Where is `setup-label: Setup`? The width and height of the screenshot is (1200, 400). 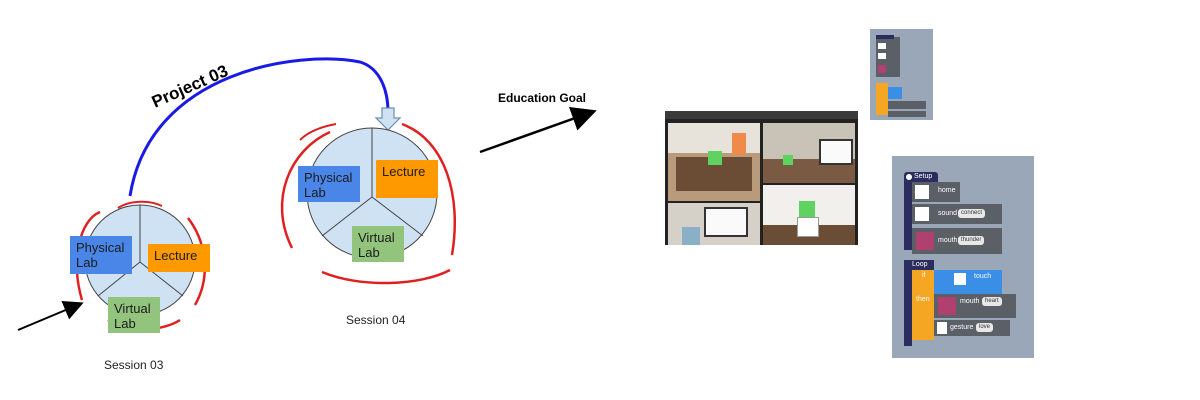 setup-label: Setup is located at coordinates (923, 176).